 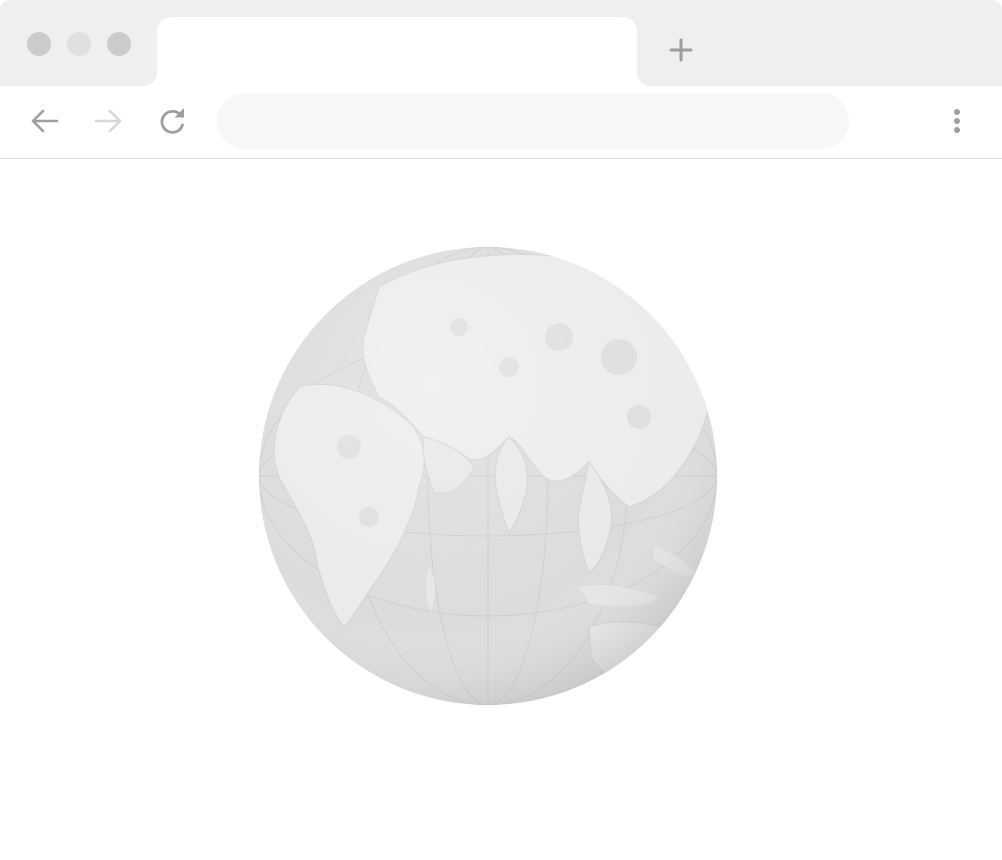 I want to click on browser-menu-button, so click(x=957, y=122).